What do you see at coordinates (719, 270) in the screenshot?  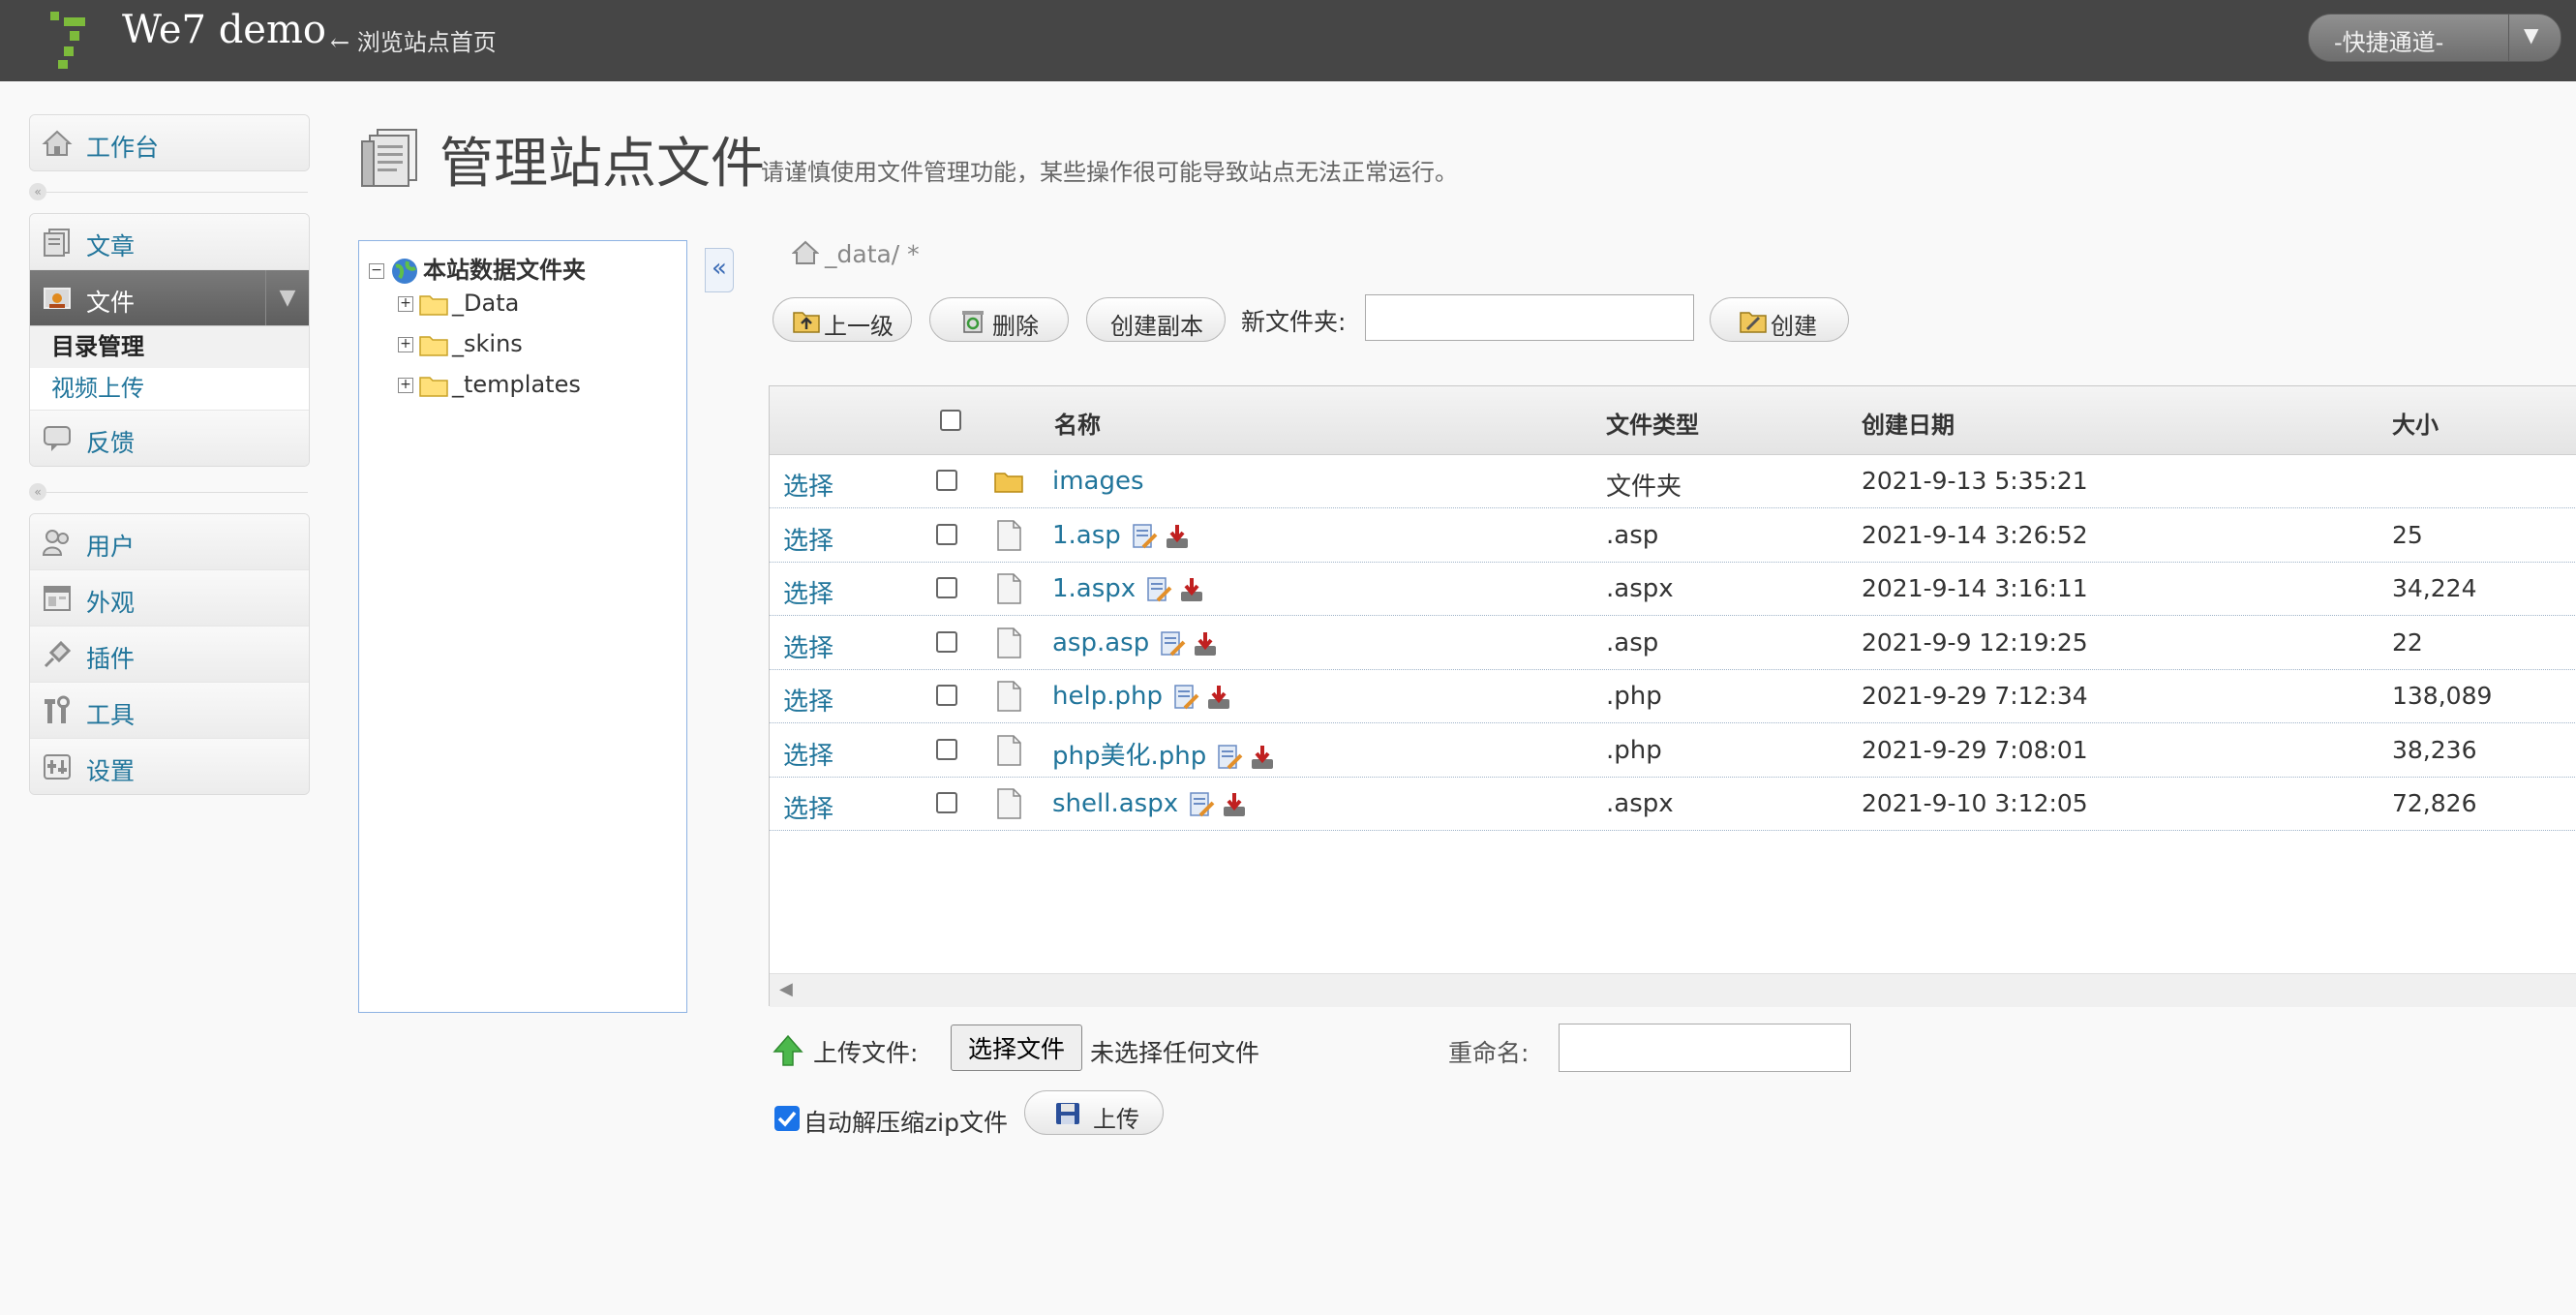 I see `collapse-tree-button: «` at bounding box center [719, 270].